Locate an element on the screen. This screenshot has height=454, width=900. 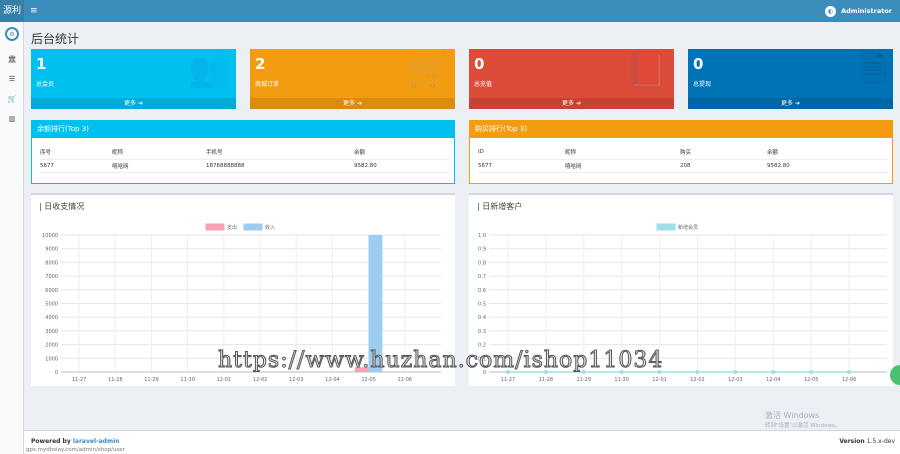
y-tick-label: 0.4 is located at coordinates (482, 318).